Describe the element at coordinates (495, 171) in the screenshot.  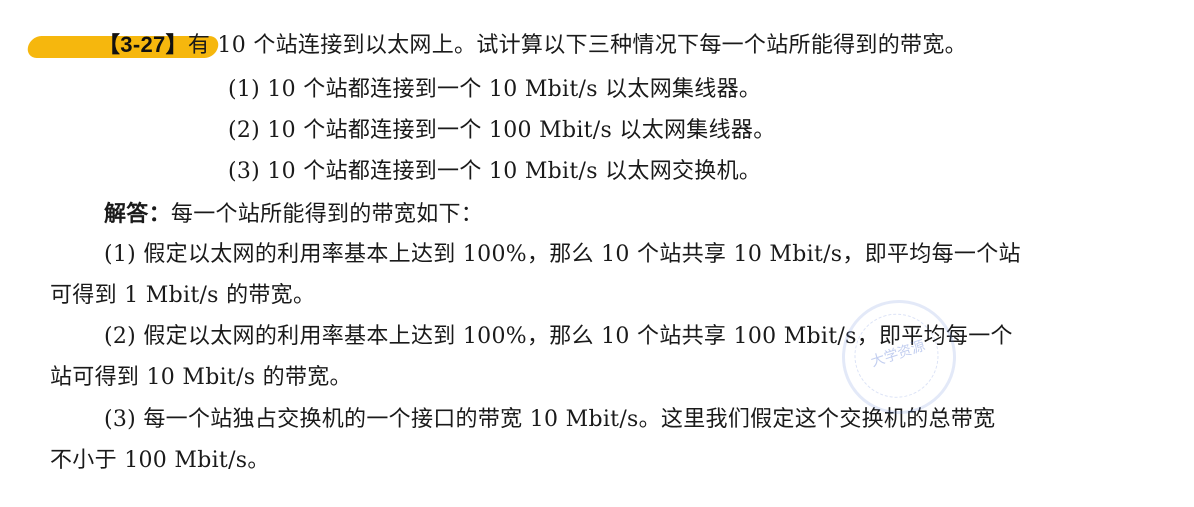
I see `case-item-3: (3) 10 个站都连接到一个 10 Mbit/s 以太网交换机。` at that location.